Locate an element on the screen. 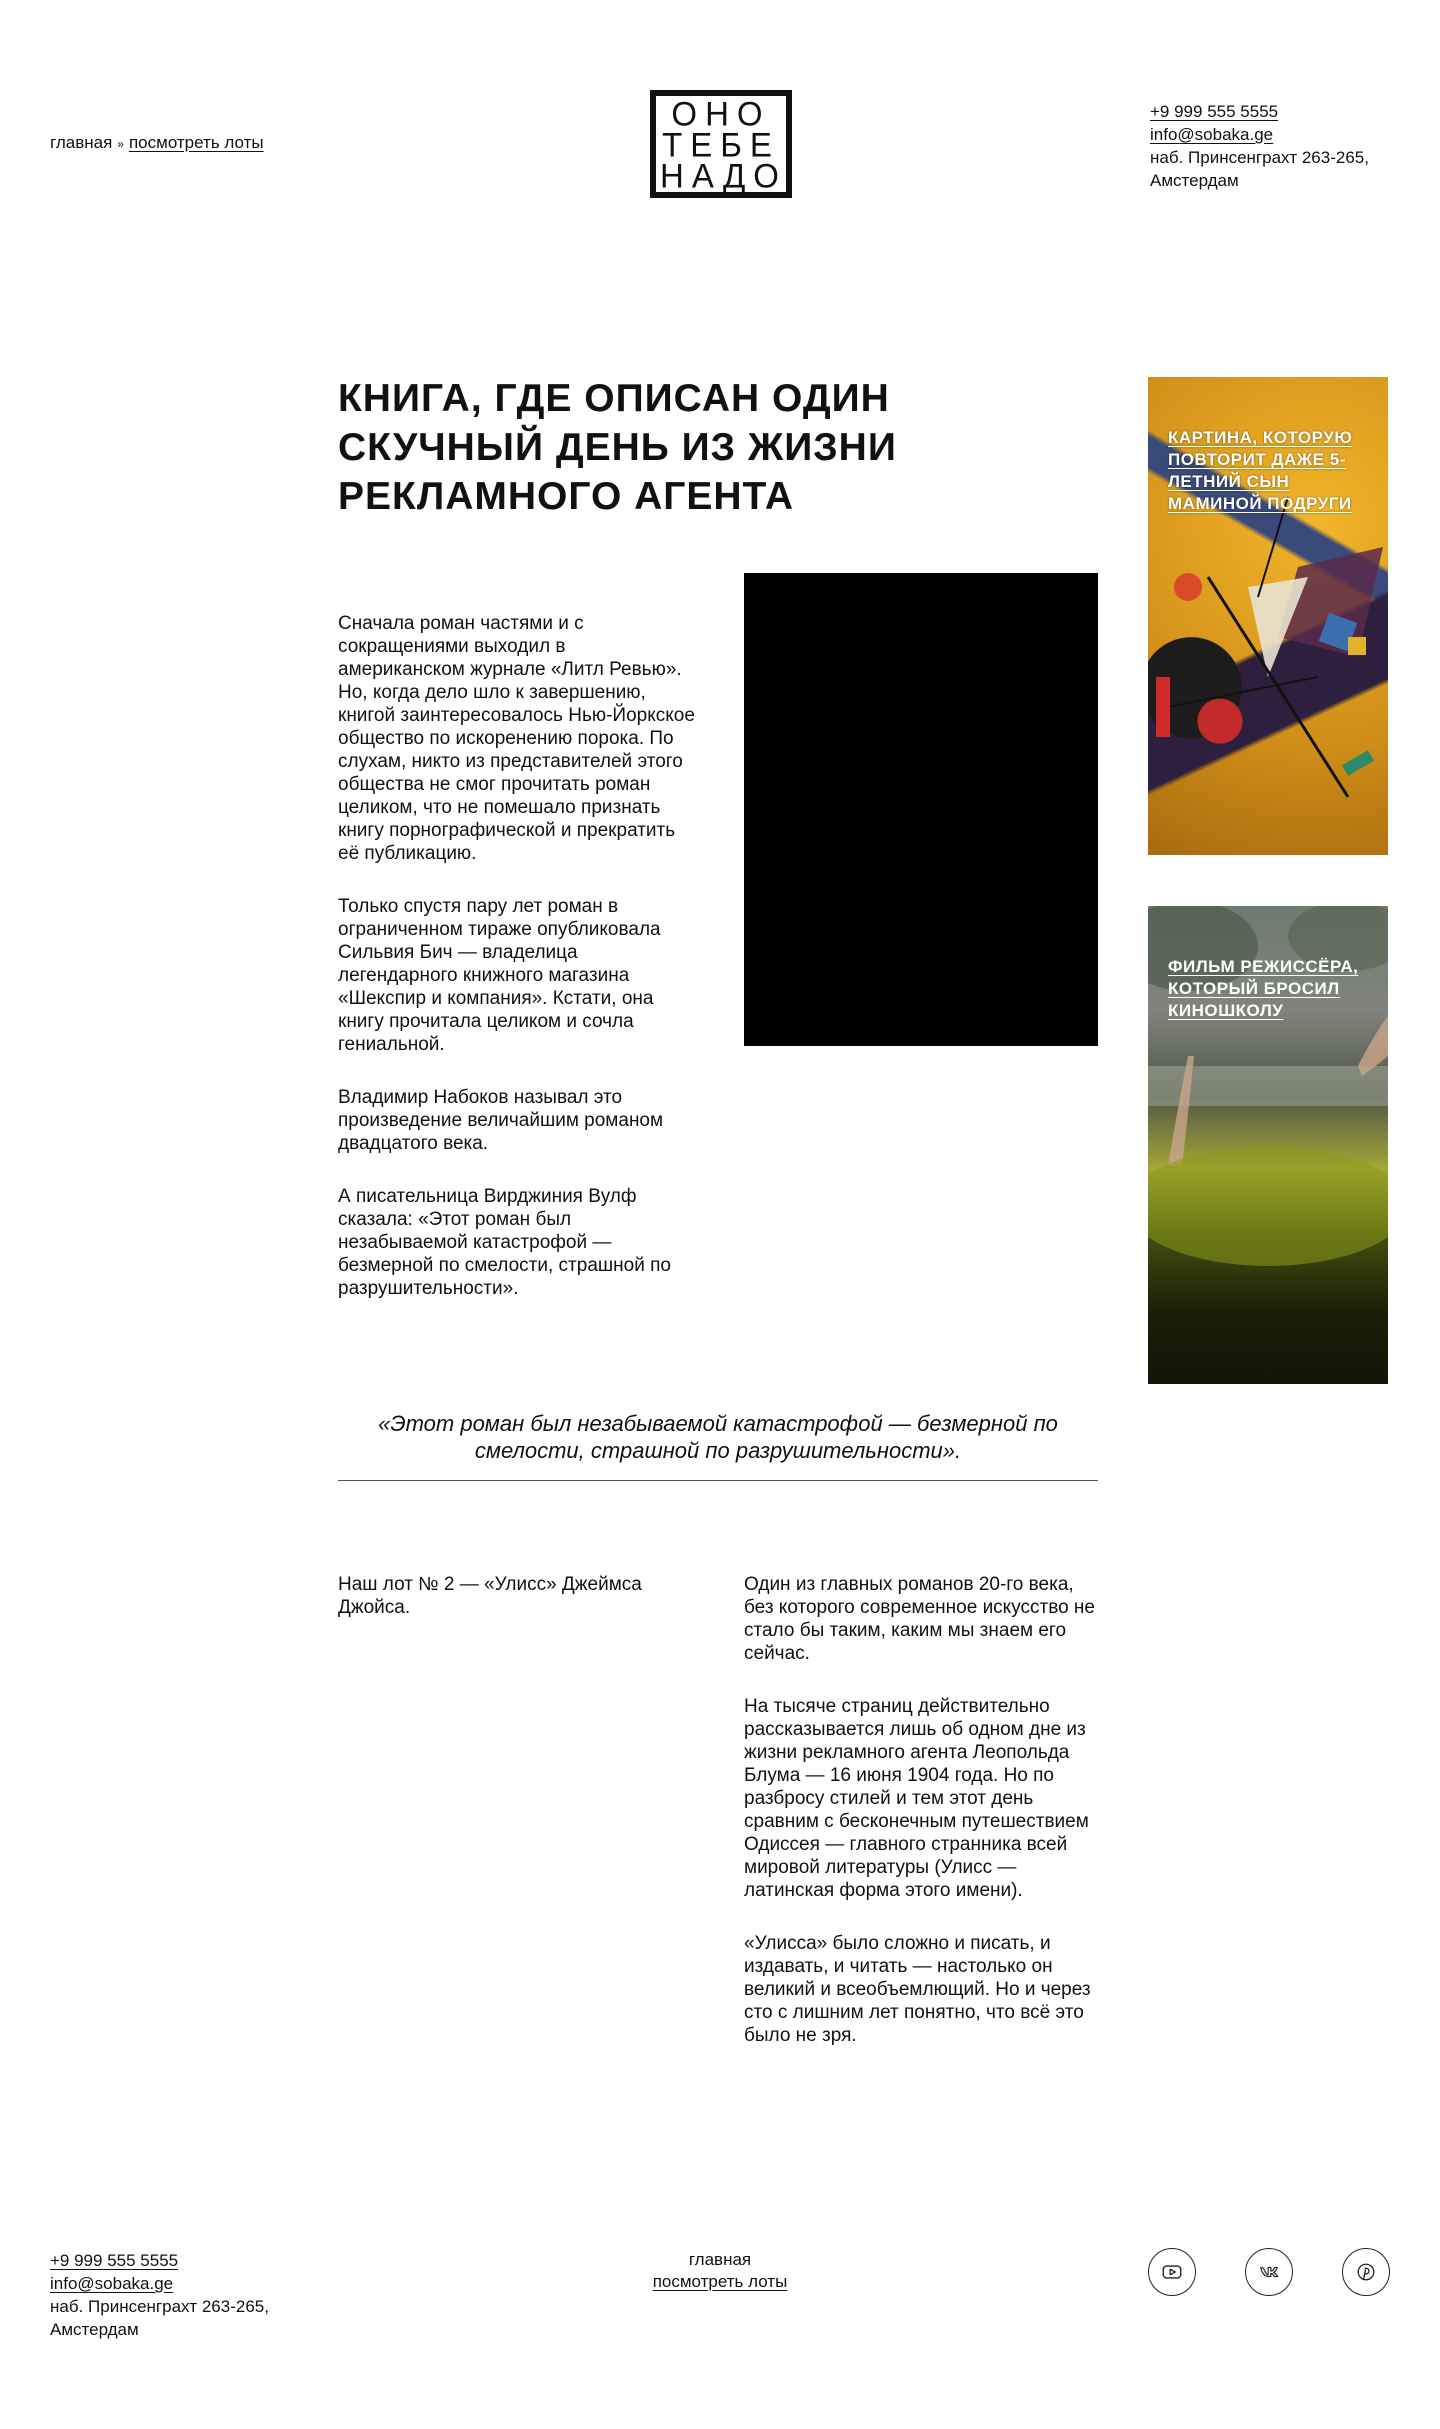 The height and width of the screenshot is (2429, 1440). youtube-icon is located at coordinates (1172, 2272).